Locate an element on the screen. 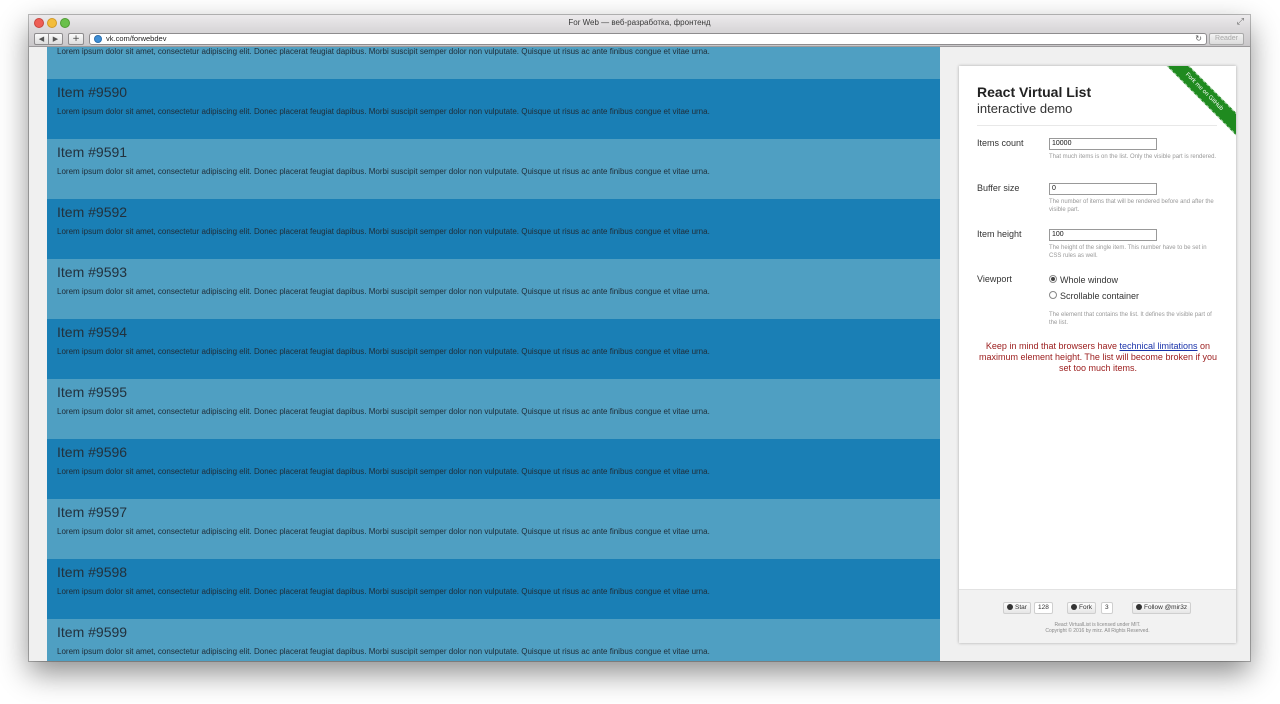  buffer-size-input: 0 is located at coordinates (1103, 189).